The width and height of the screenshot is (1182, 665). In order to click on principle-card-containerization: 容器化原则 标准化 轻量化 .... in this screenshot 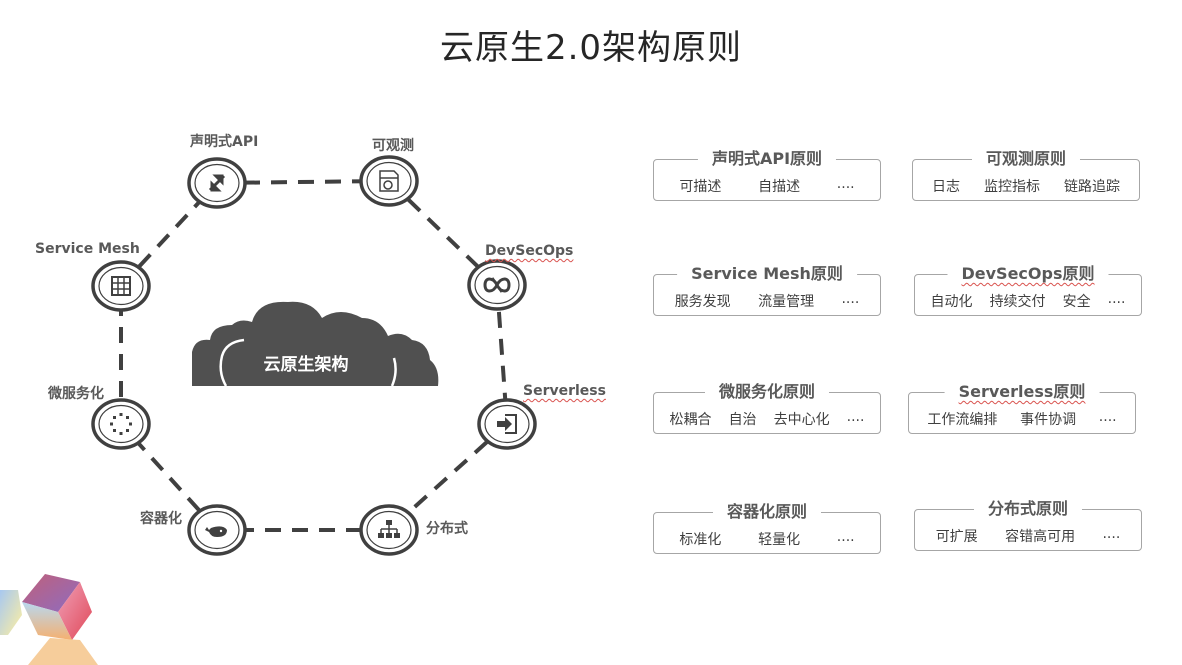, I will do `click(767, 526)`.